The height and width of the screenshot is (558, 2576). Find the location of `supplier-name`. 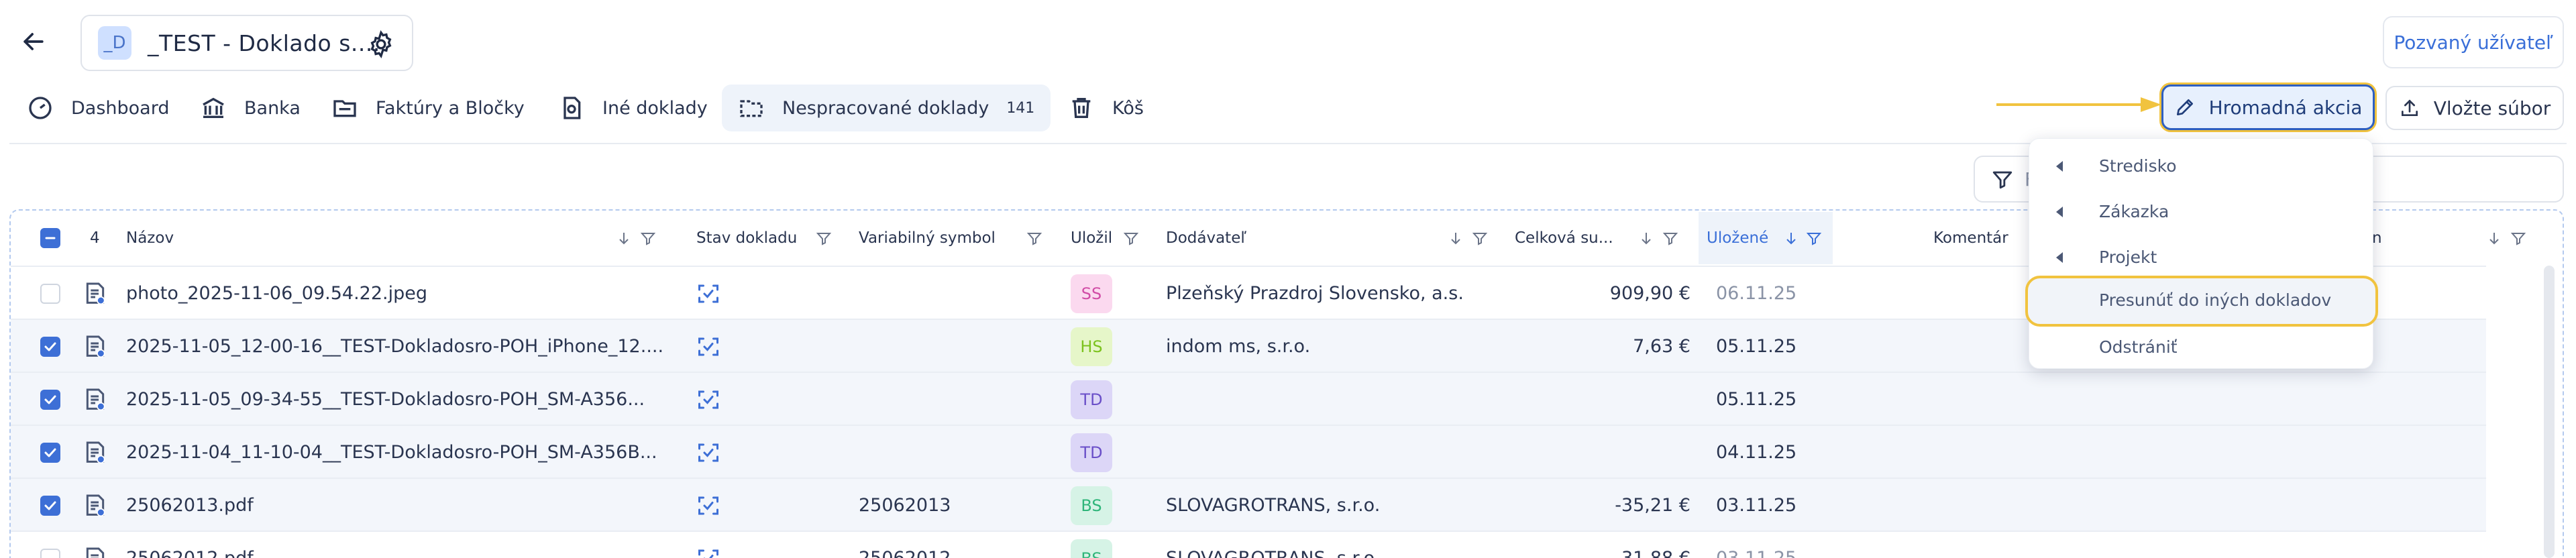

supplier-name is located at coordinates (1333, 452).